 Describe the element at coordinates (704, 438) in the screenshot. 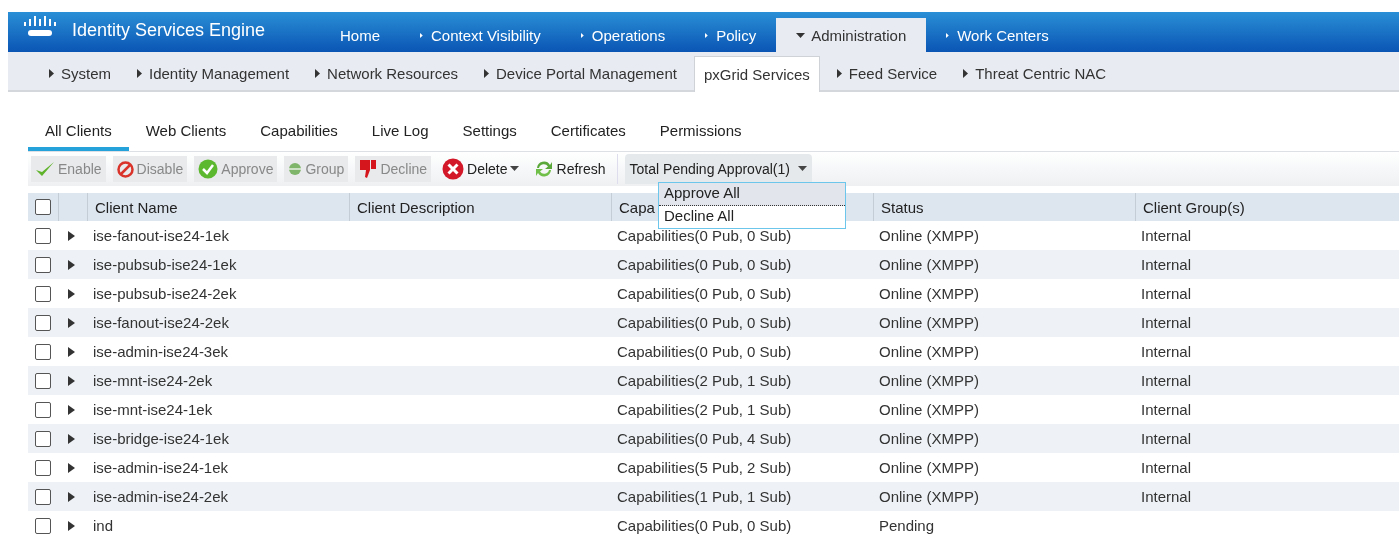

I see `table-cell: Capabilities(0 Pub, 4 Sub)` at that location.